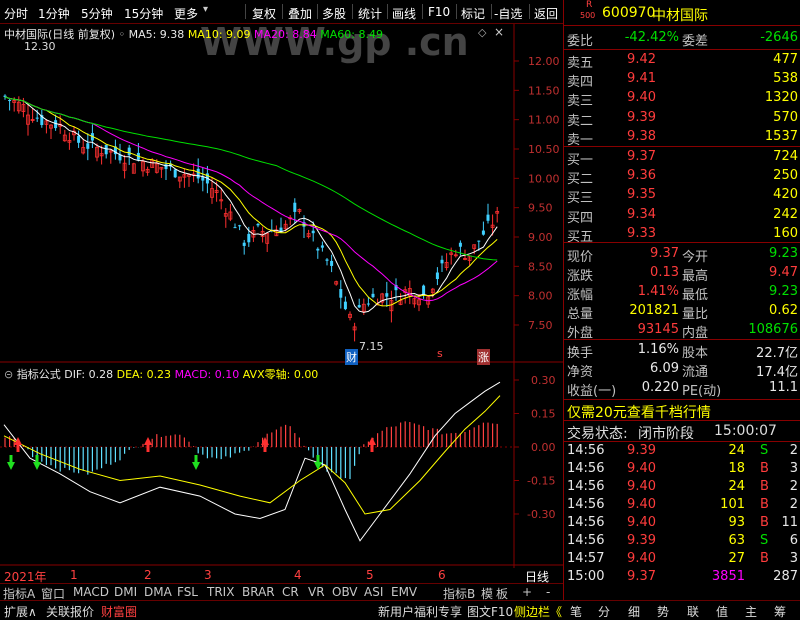  I want to click on toolbar-item-stats: 统计, so click(370, 13).